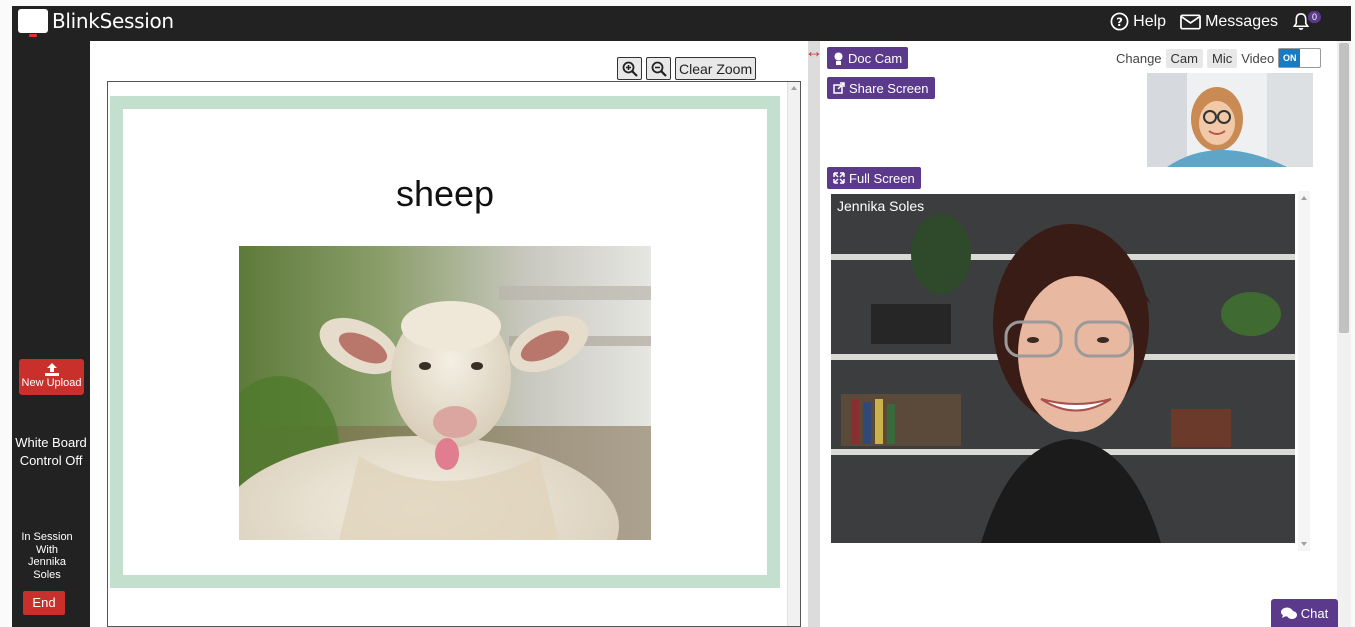 The width and height of the screenshot is (1355, 627). What do you see at coordinates (1288, 613) in the screenshot?
I see `chat-bubbles-icon` at bounding box center [1288, 613].